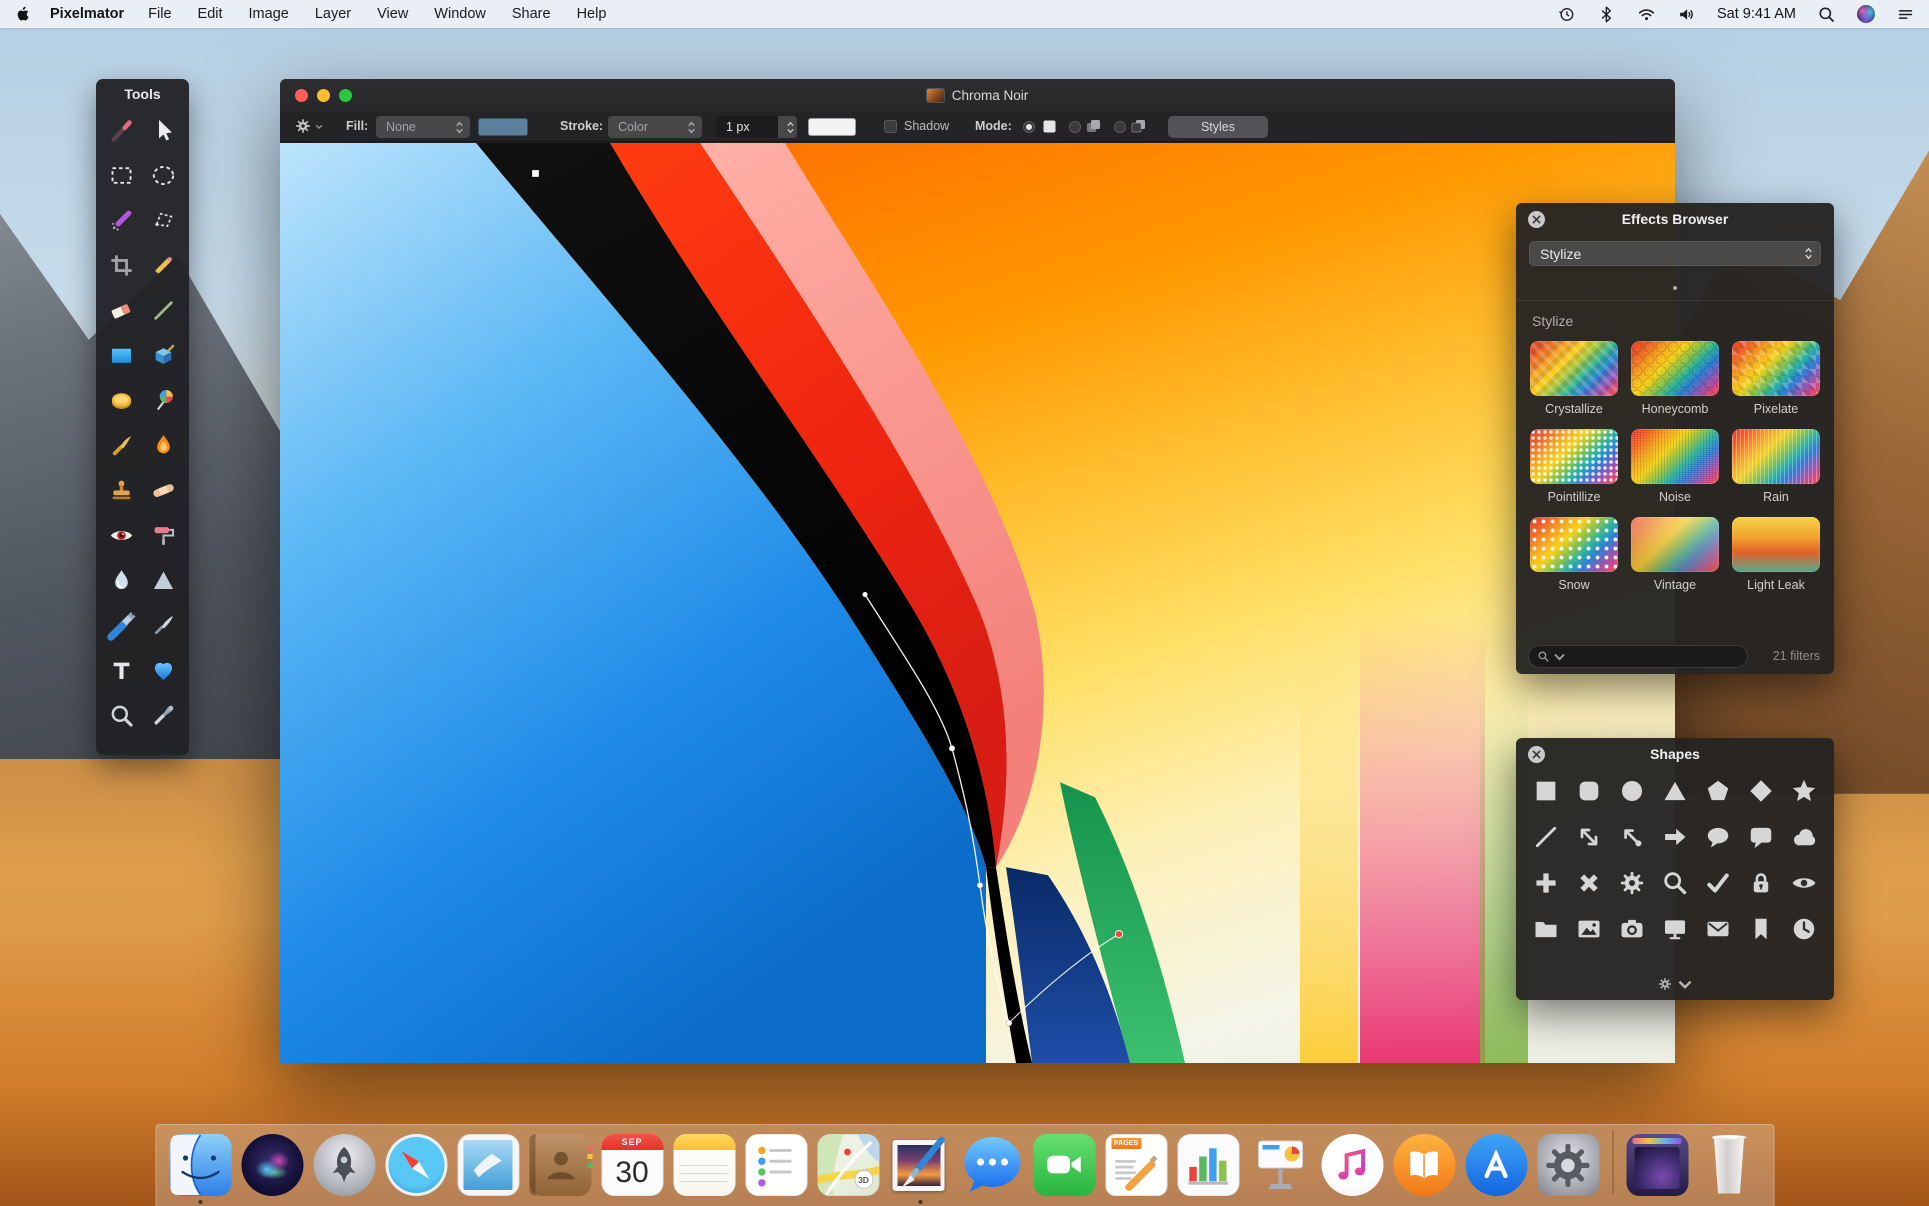  What do you see at coordinates (308, 126) in the screenshot?
I see `tool-options-menu` at bounding box center [308, 126].